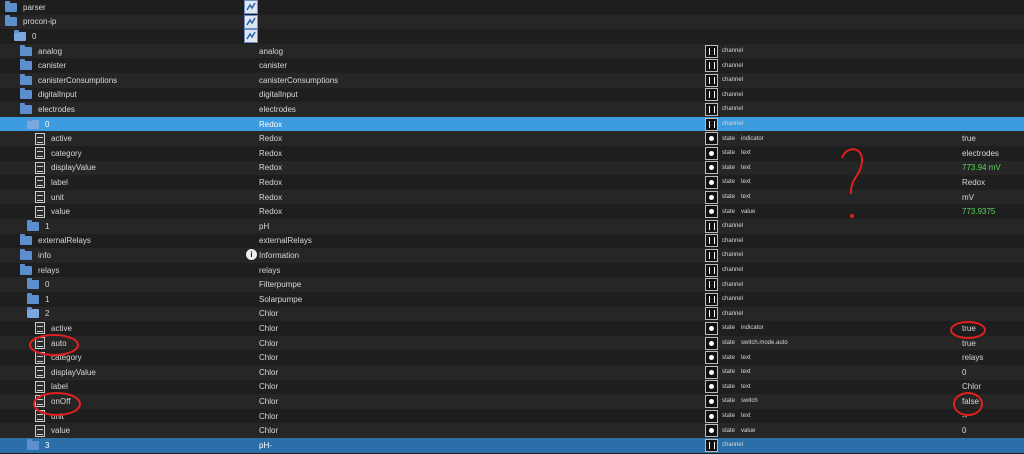 The height and width of the screenshot is (454, 1024). I want to click on tree-node: externalRelays, so click(55, 240).